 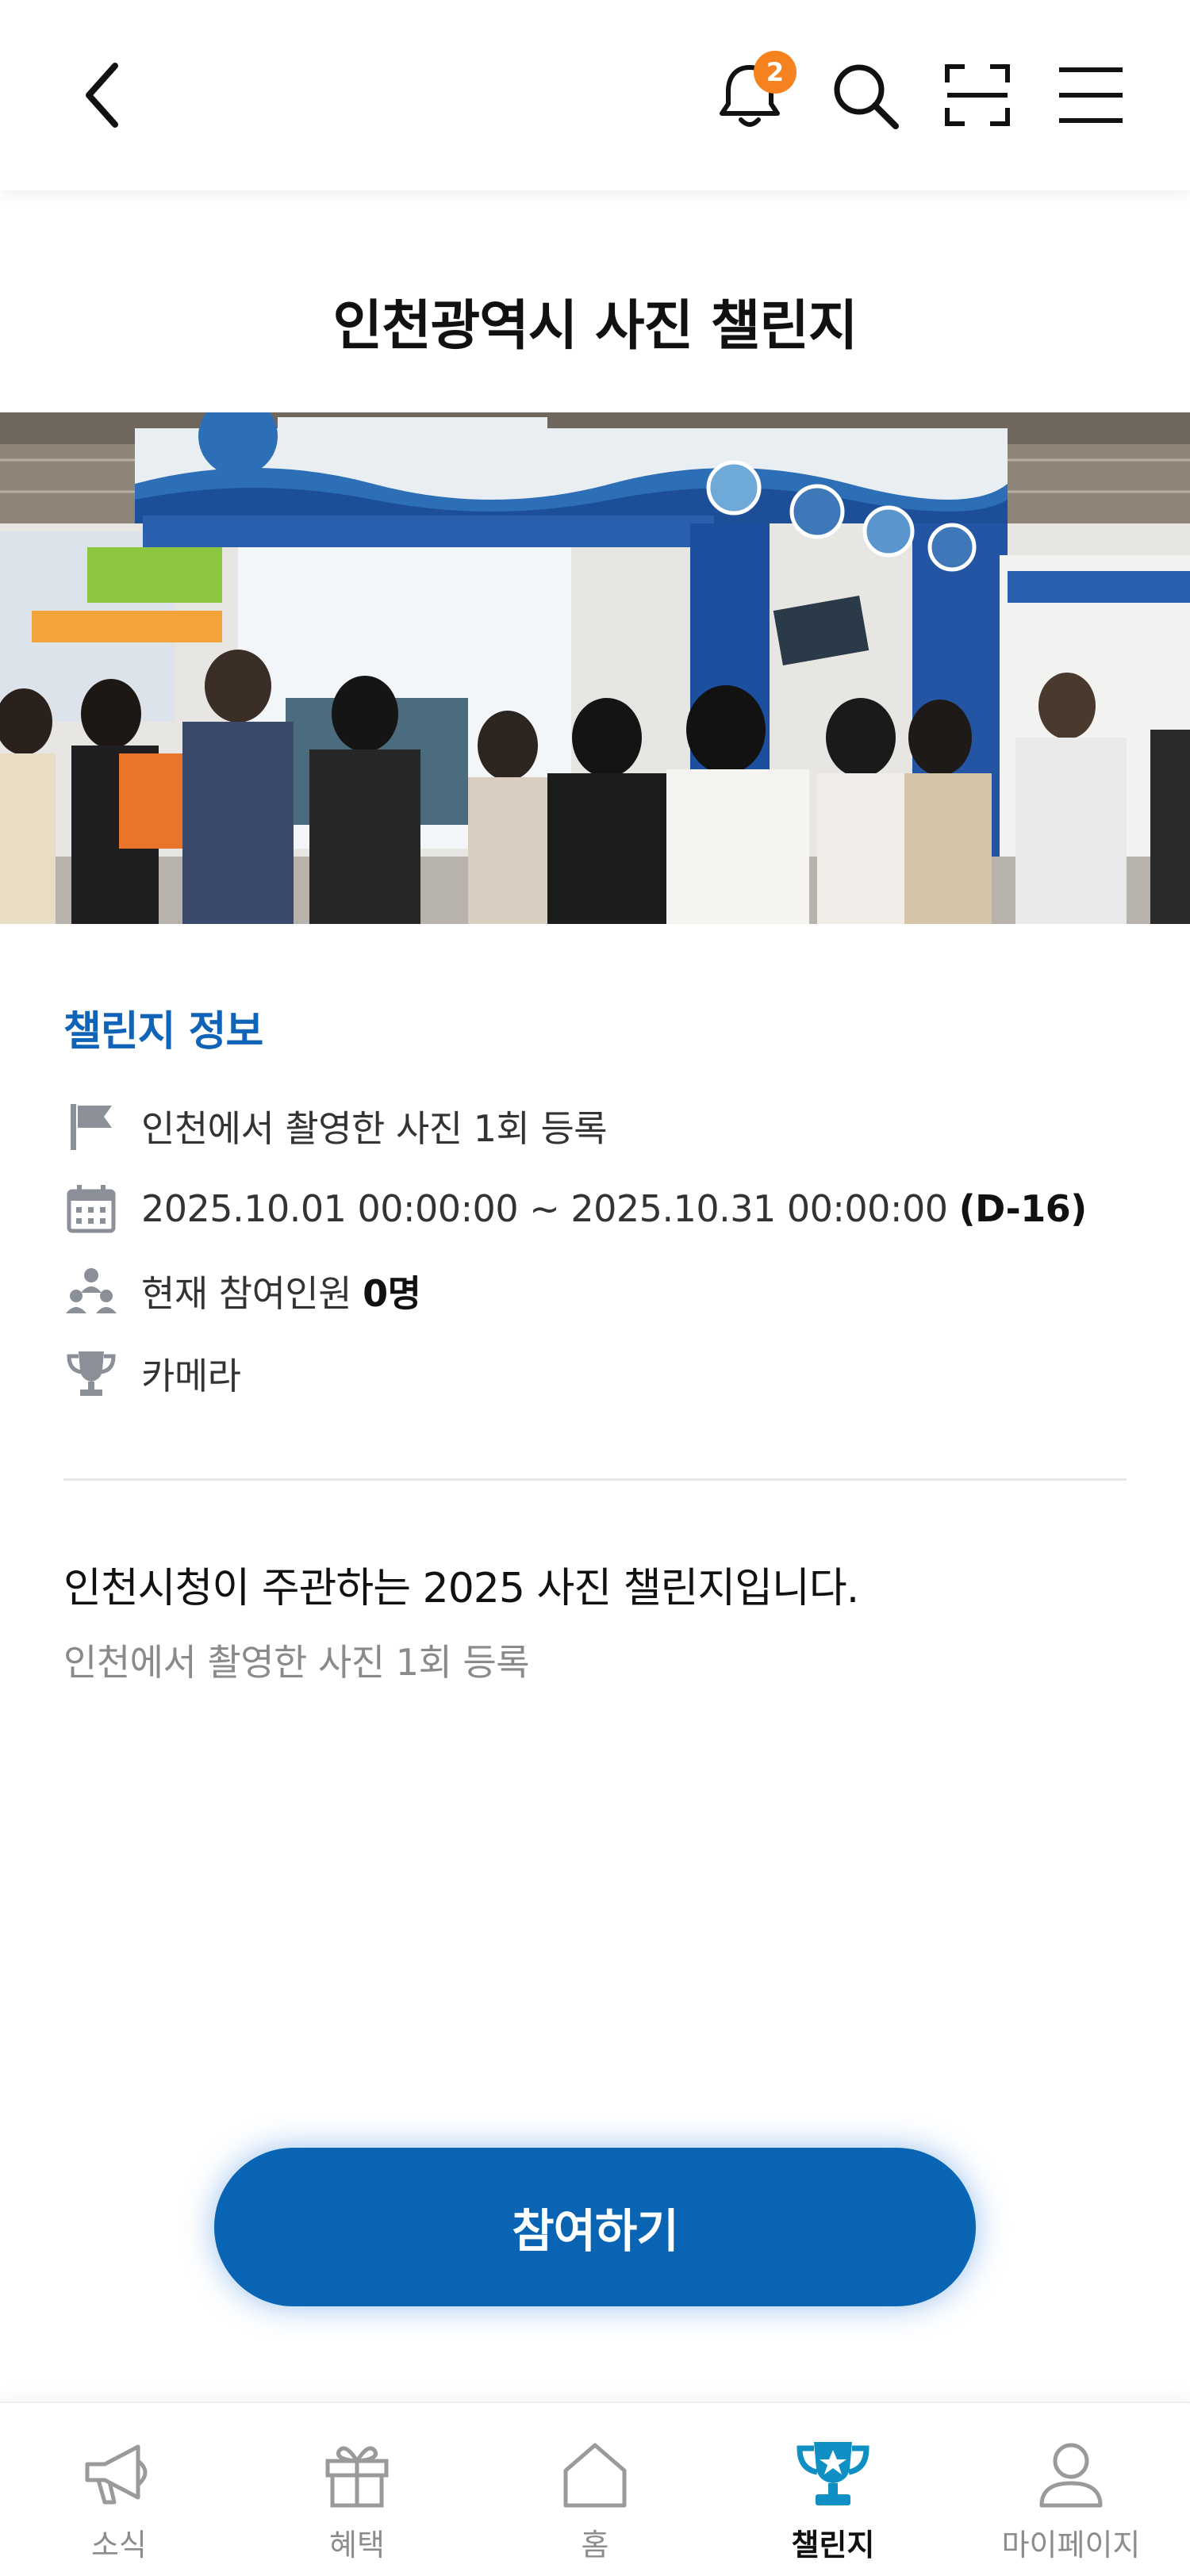 I want to click on calendar-icon, so click(x=91, y=1209).